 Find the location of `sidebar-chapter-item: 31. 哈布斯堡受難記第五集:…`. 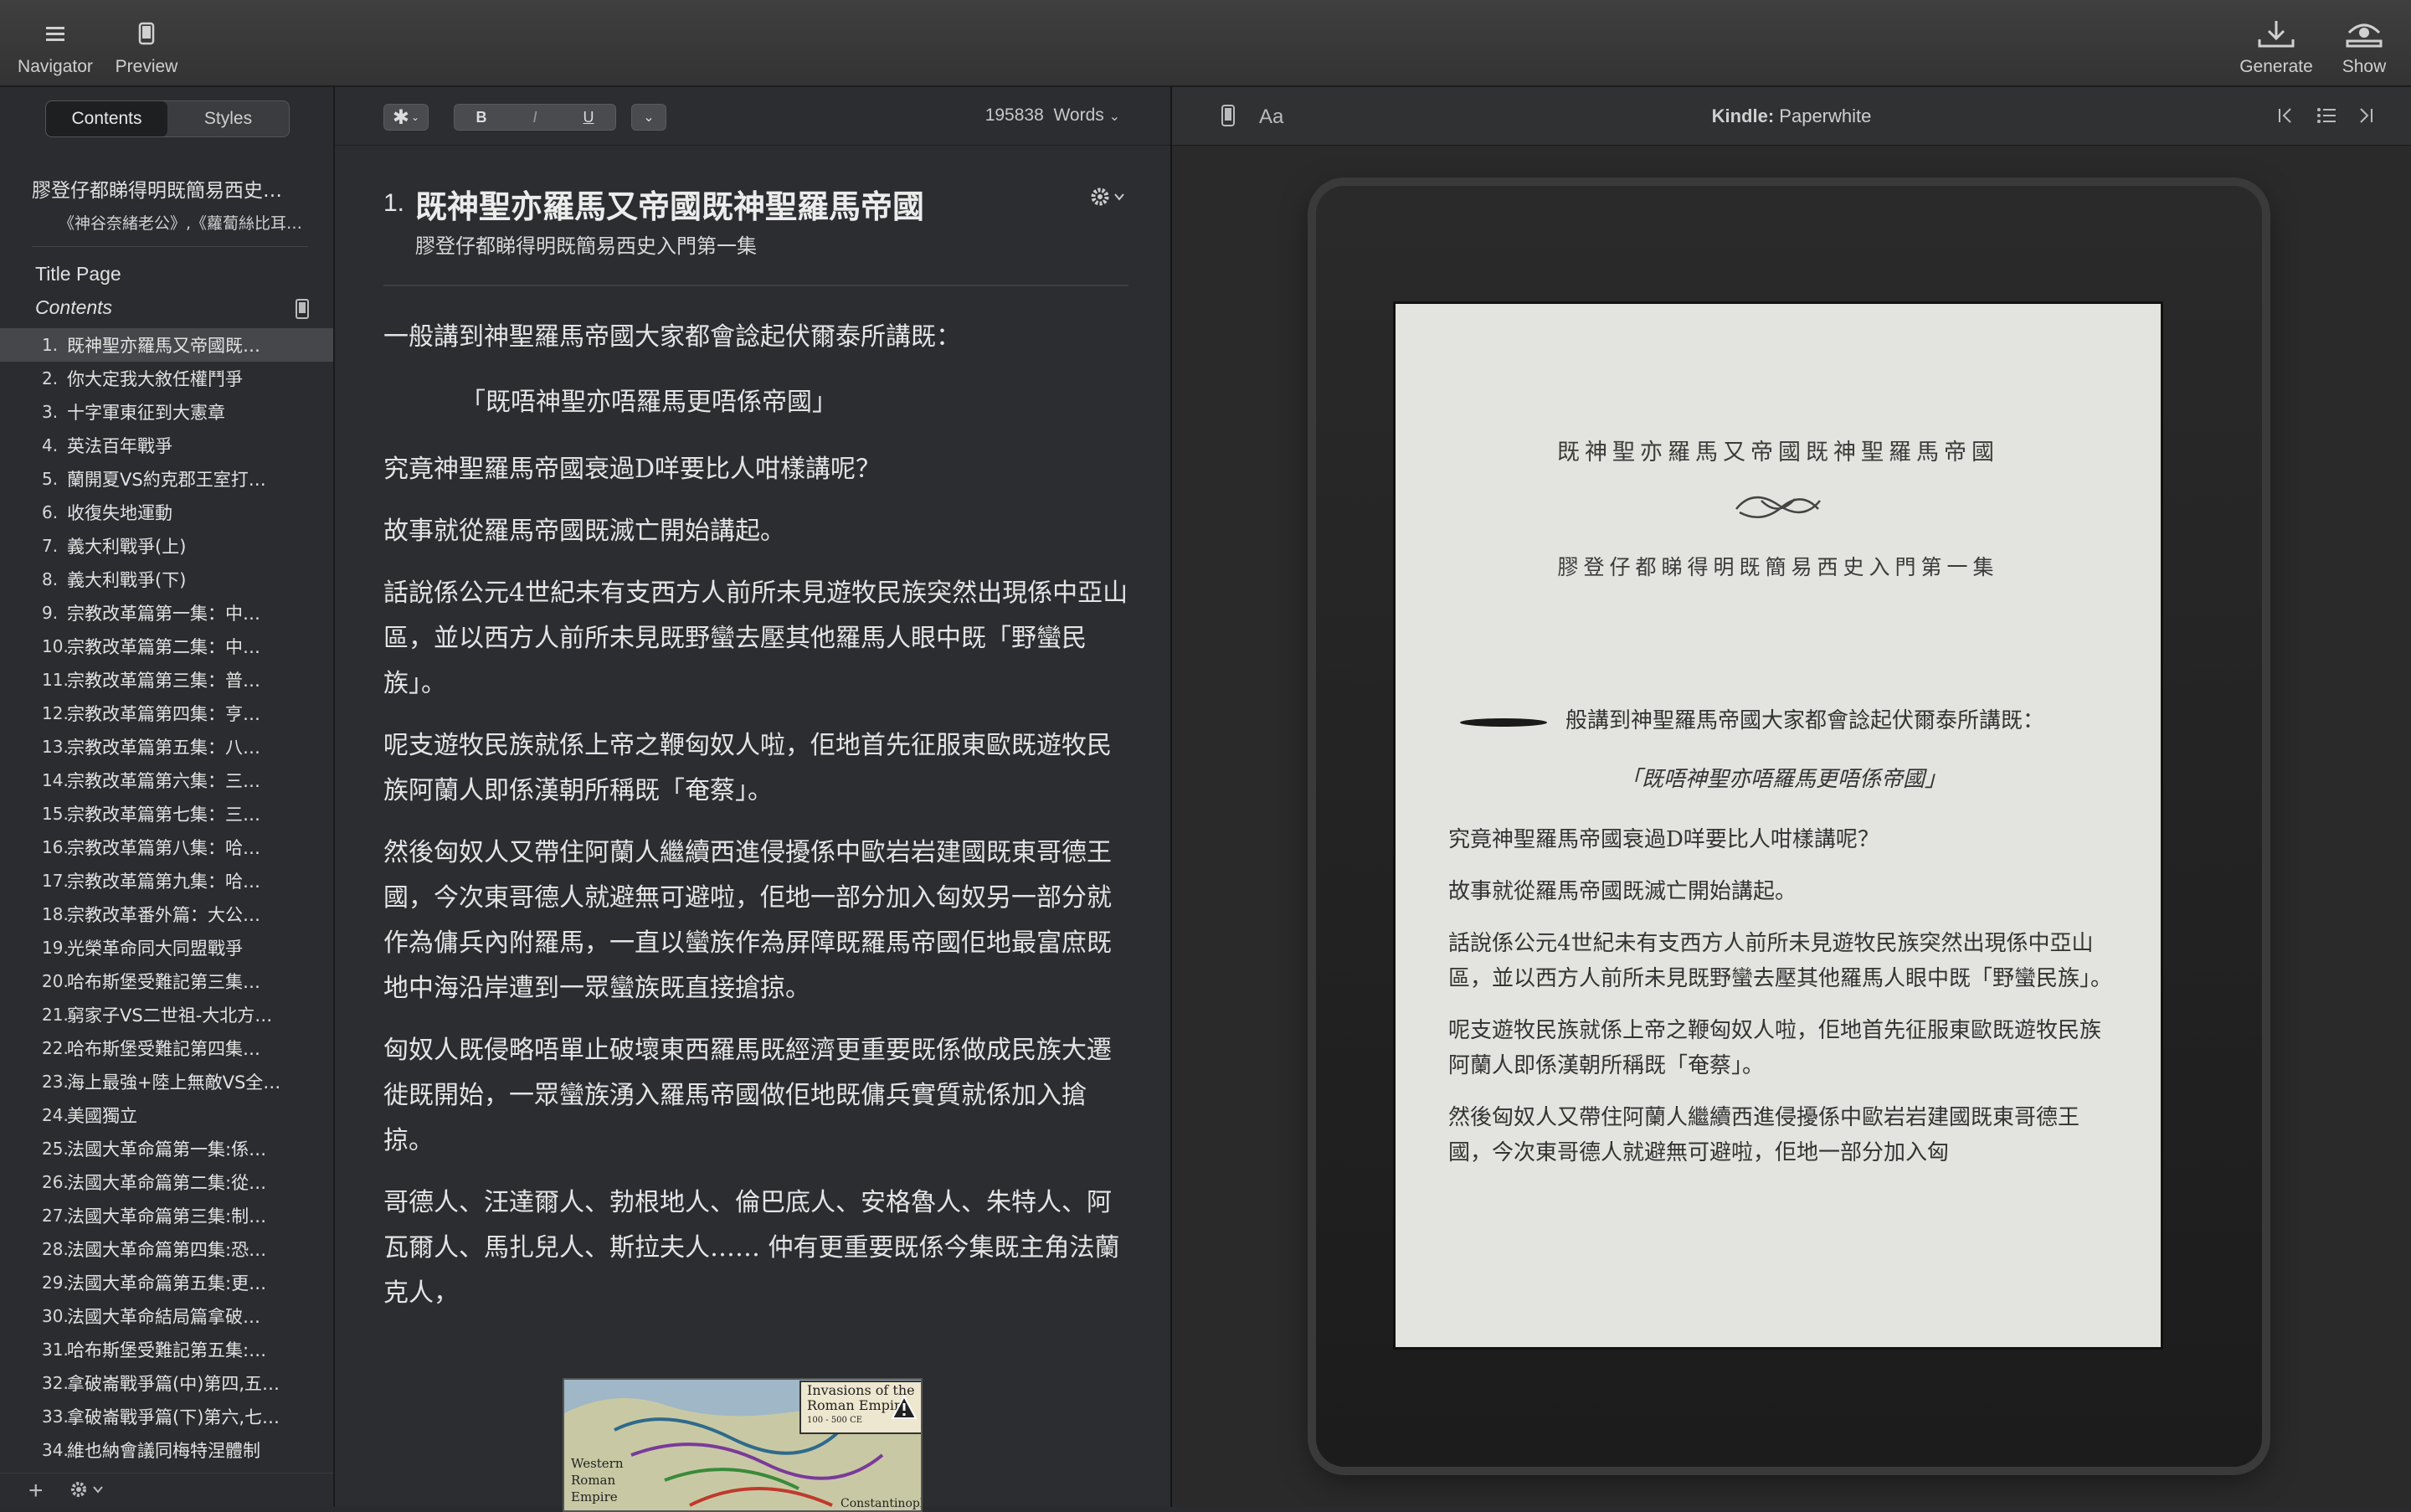

sidebar-chapter-item: 31. 哈布斯堡受難記第五集:… is located at coordinates (166, 1349).